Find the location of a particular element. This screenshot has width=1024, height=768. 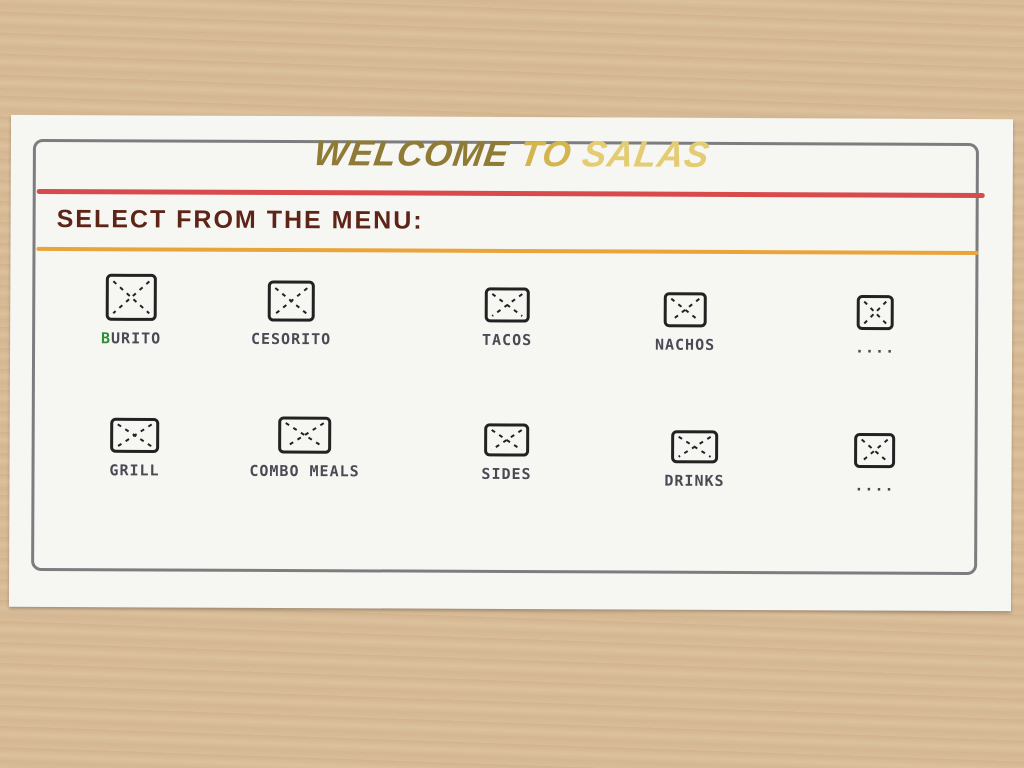

menu-item-label: CESORITO is located at coordinates (291, 339).